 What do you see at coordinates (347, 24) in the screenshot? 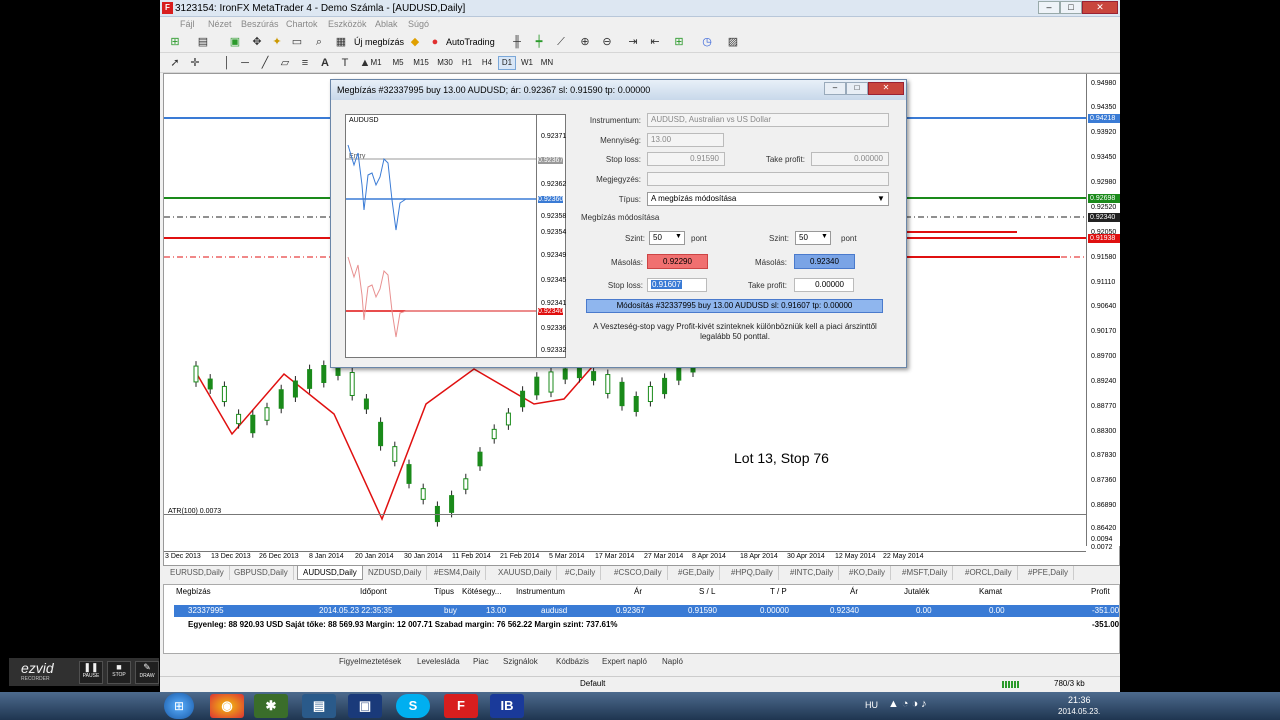
I see `menu-tools: Eszközök` at bounding box center [347, 24].